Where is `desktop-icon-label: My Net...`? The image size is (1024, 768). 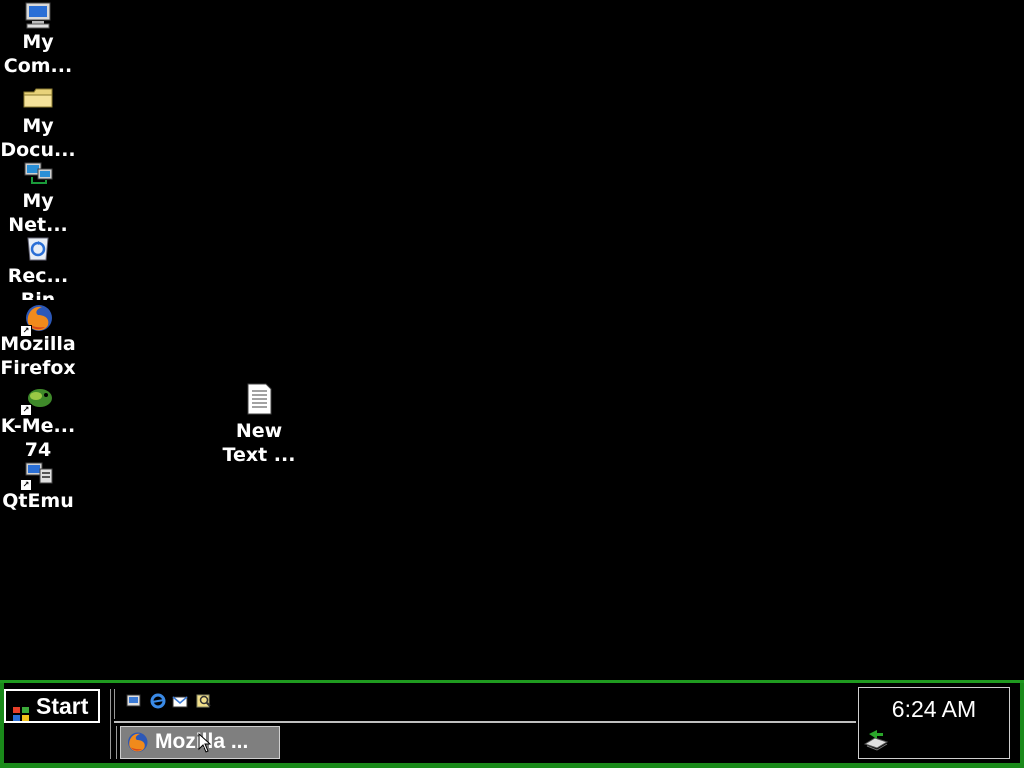 desktop-icon-label: My Net... is located at coordinates (38, 213).